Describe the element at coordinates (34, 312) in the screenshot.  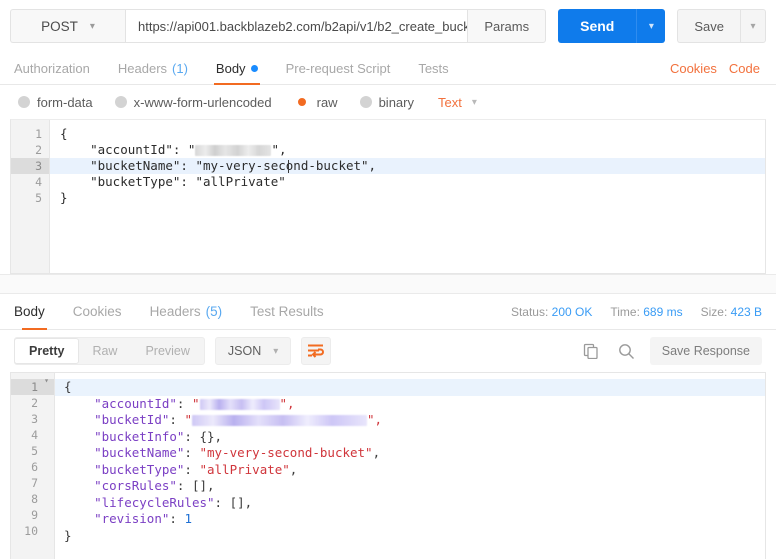
I see `response-tab-body: Body` at that location.